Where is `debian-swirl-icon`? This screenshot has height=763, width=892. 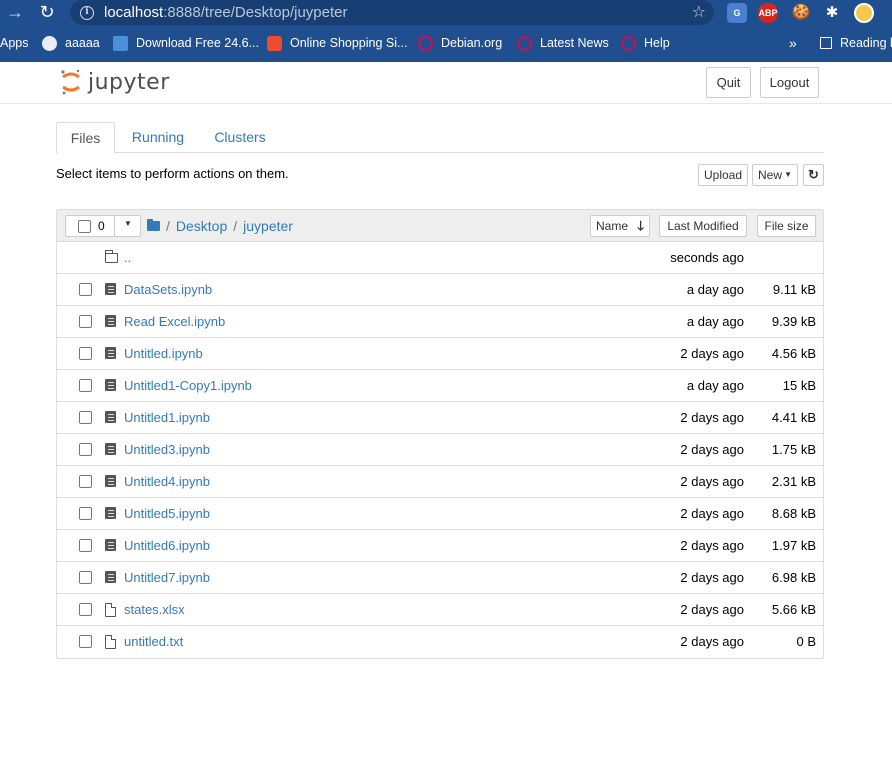
debian-swirl-icon is located at coordinates (524, 43).